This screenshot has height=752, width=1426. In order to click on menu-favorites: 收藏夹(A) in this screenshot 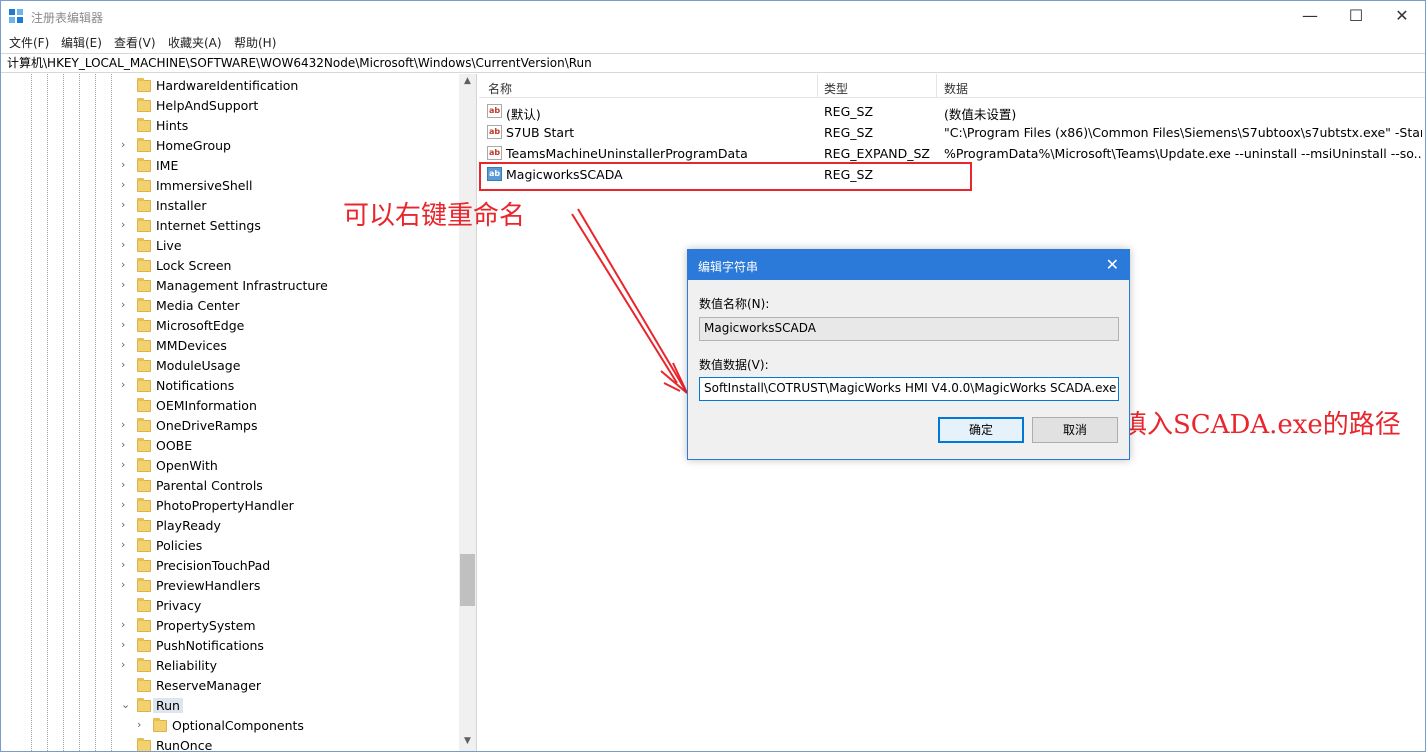, I will do `click(195, 42)`.